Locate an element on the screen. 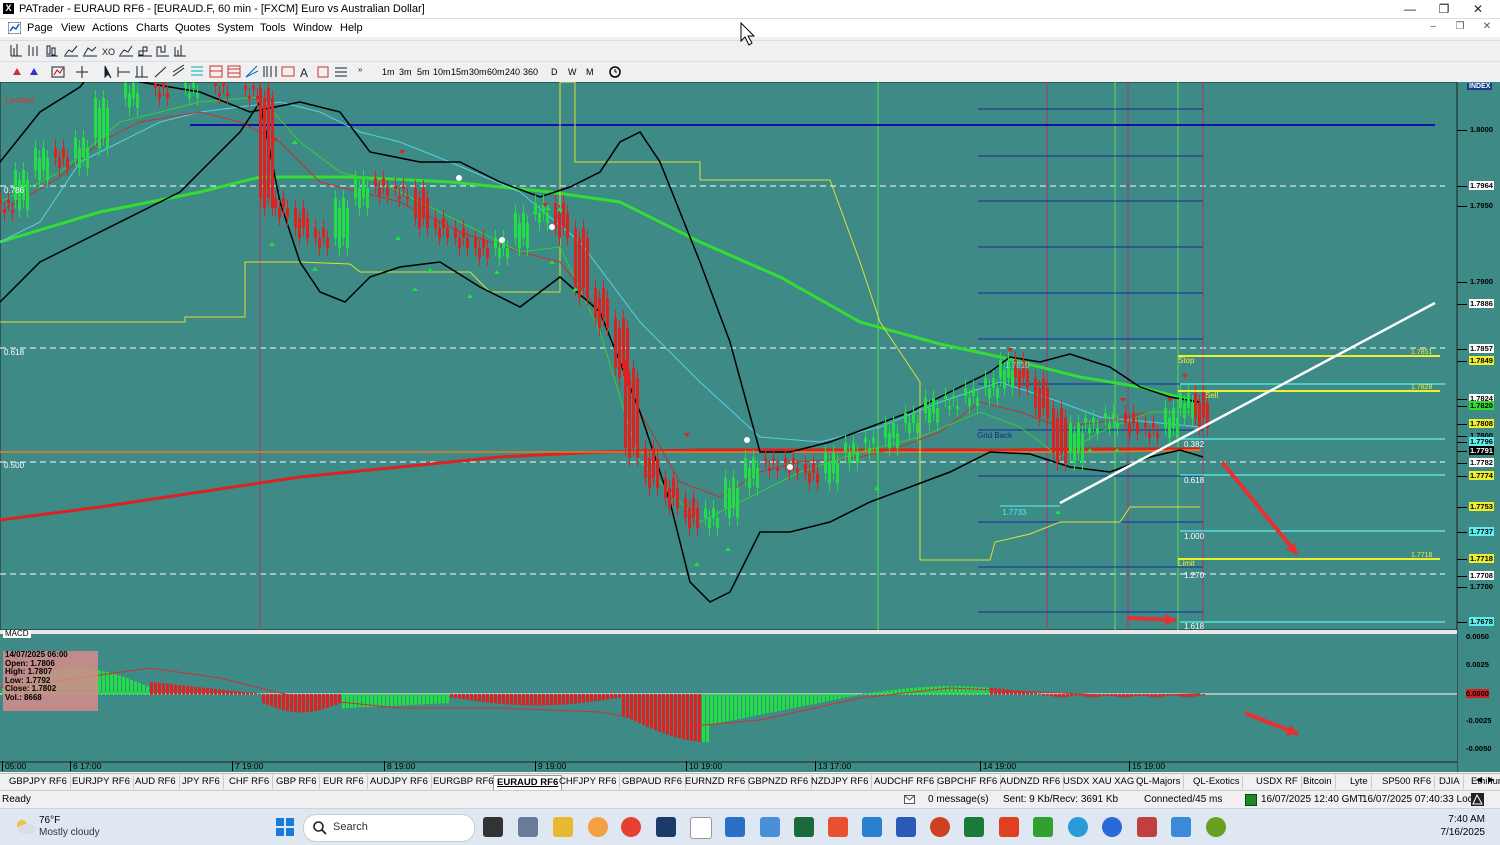  menu-system: System is located at coordinates (235, 28).